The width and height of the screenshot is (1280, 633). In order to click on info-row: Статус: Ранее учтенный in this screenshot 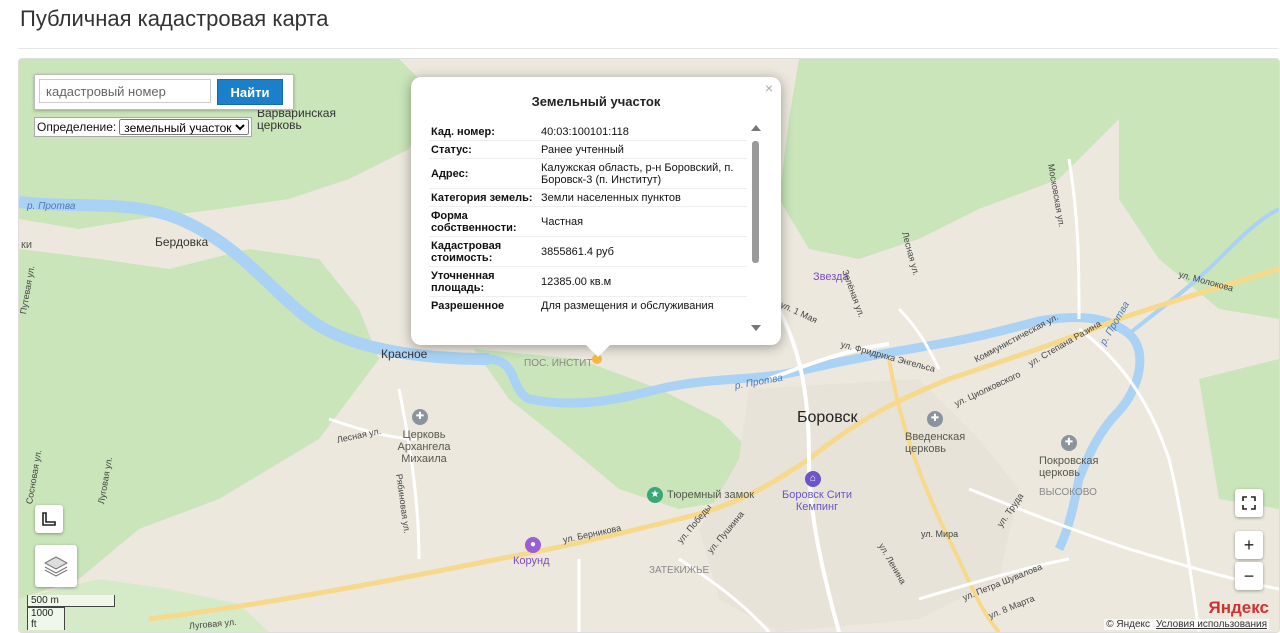, I will do `click(588, 149)`.